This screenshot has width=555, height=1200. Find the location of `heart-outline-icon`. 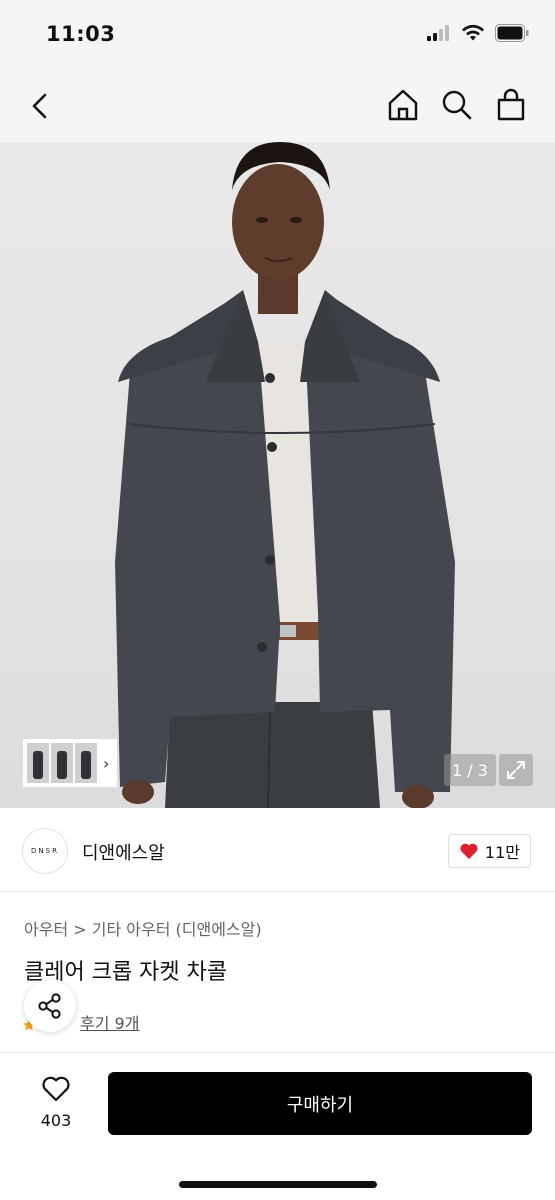

heart-outline-icon is located at coordinates (56, 1089).